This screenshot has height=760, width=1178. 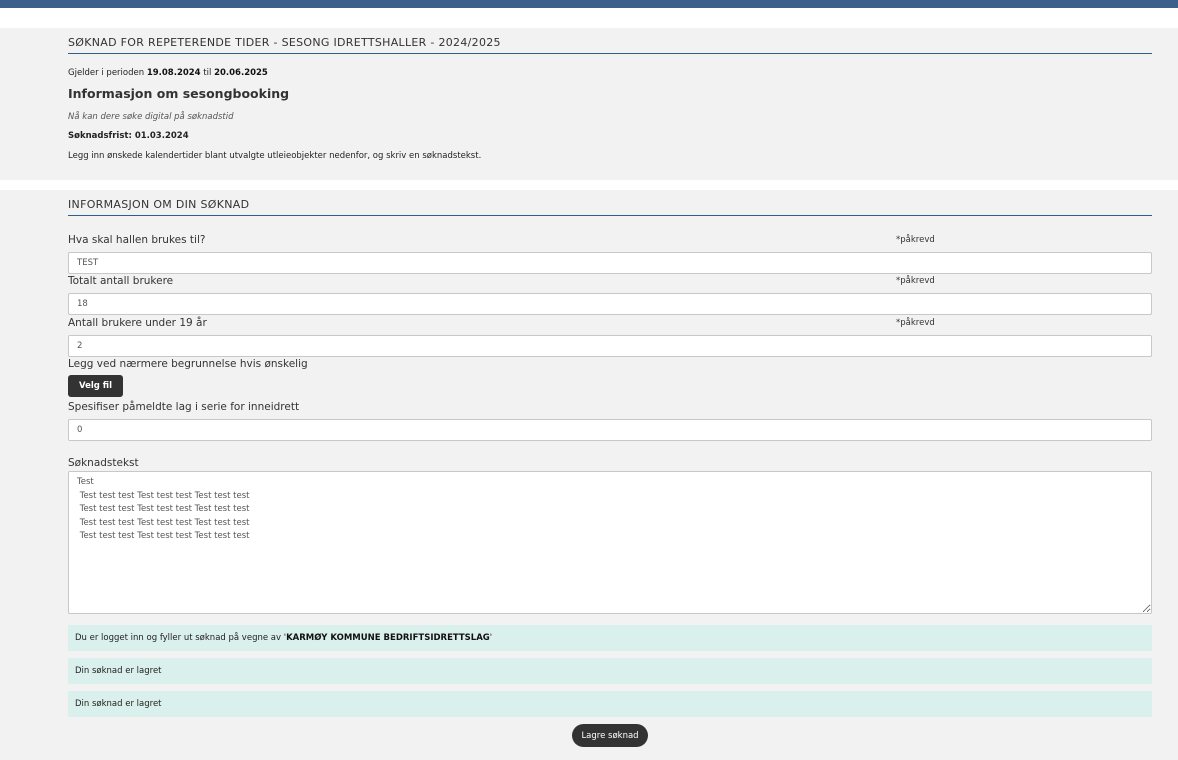 I want to click on choose-file-button: Velg fil, so click(x=95, y=386).